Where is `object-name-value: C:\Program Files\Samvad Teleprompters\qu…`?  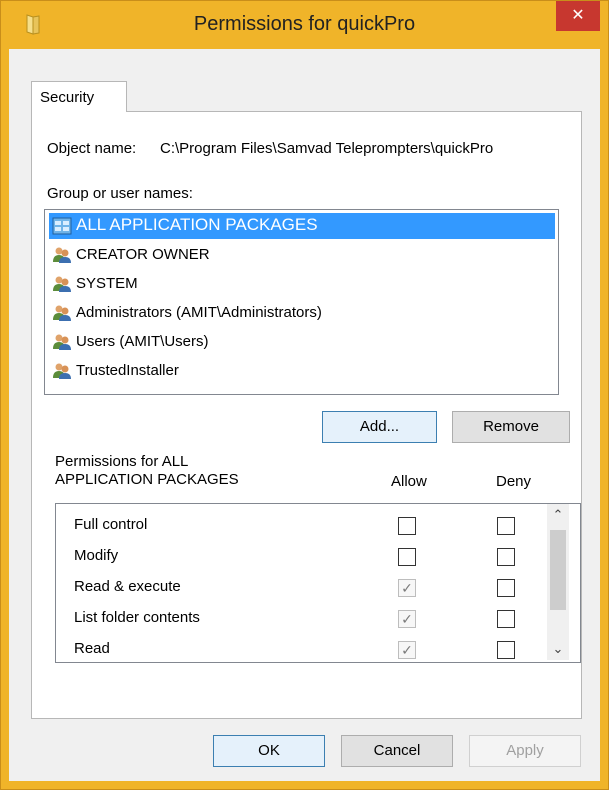
object-name-value: C:\Program Files\Samvad Teleprompters\qu… is located at coordinates (327, 148).